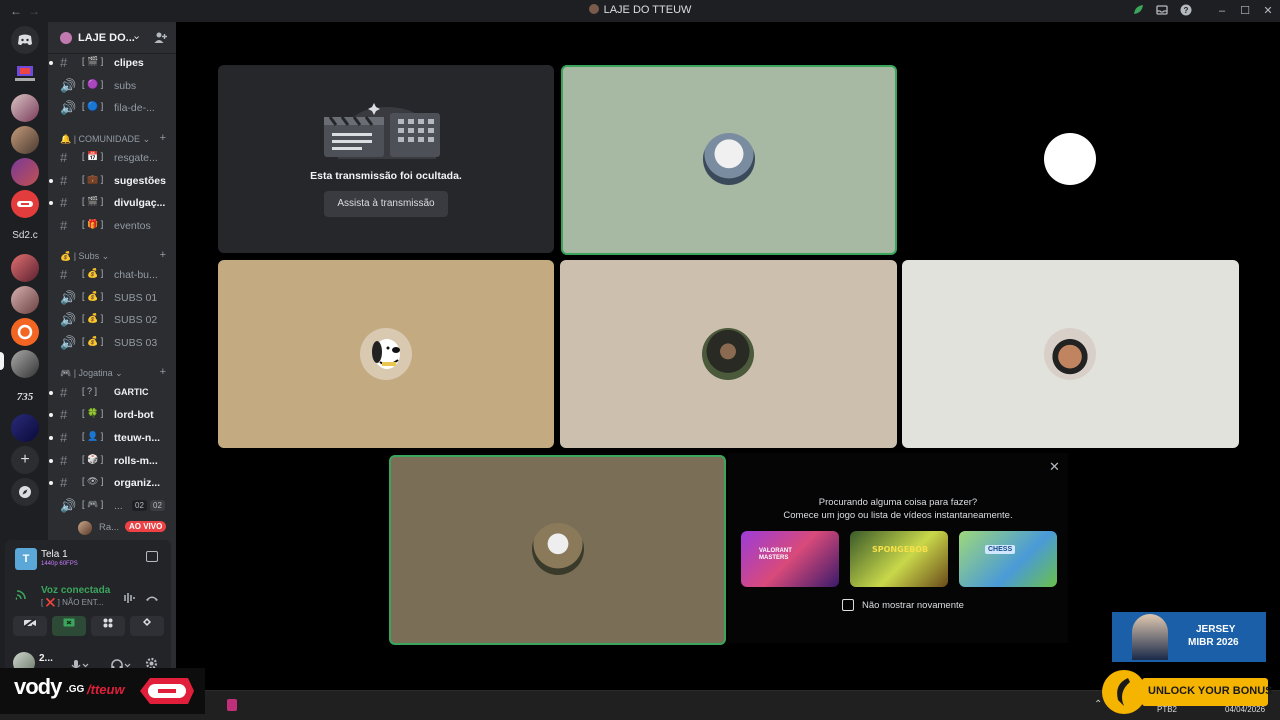  What do you see at coordinates (112, 226) in the screenshot?
I see `channel-eventos: # [ 🎁 ] eventos` at bounding box center [112, 226].